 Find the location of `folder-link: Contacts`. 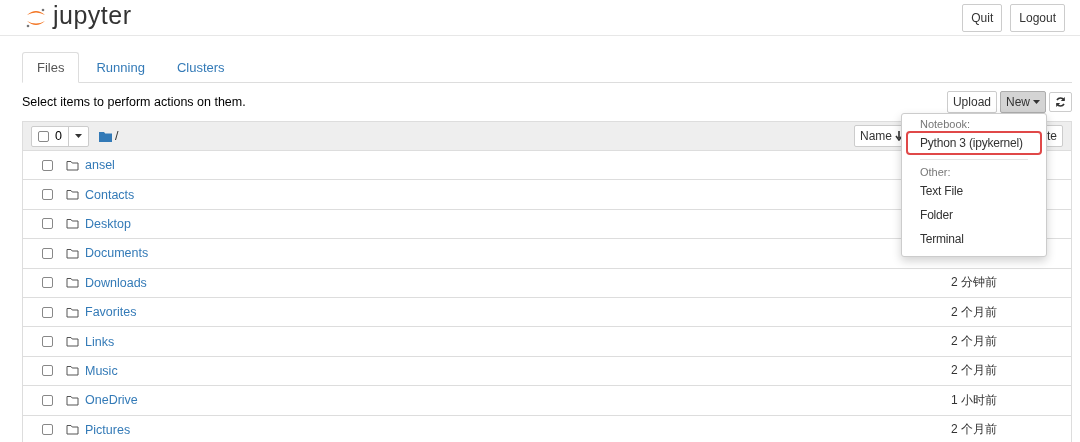

folder-link: Contacts is located at coordinates (110, 194).